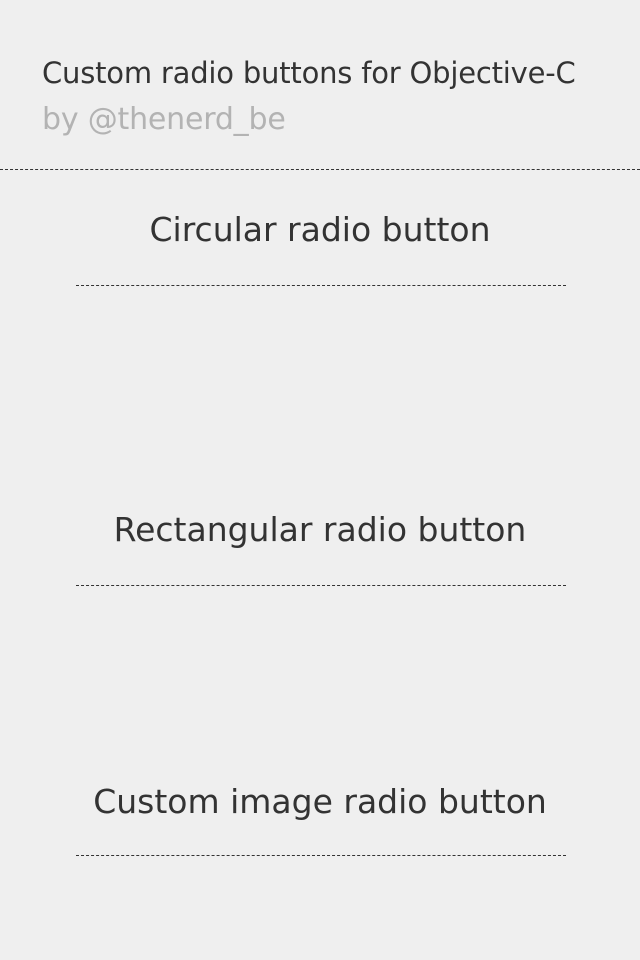  I want to click on section-title-custom-image: Custom image radio button, so click(320, 801).